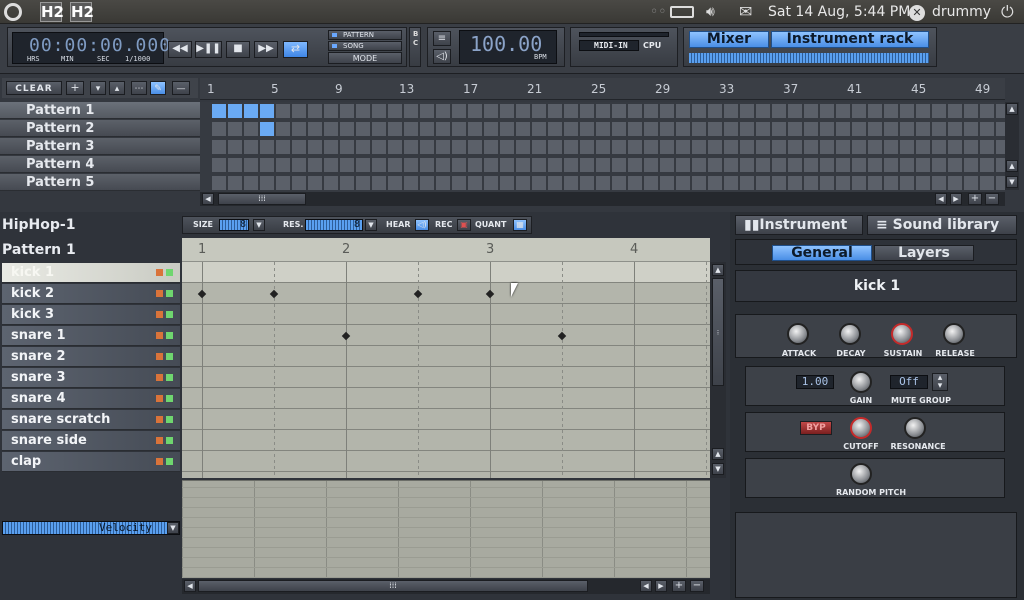  What do you see at coordinates (91, 462) in the screenshot?
I see `instrument-list-item: clap` at bounding box center [91, 462].